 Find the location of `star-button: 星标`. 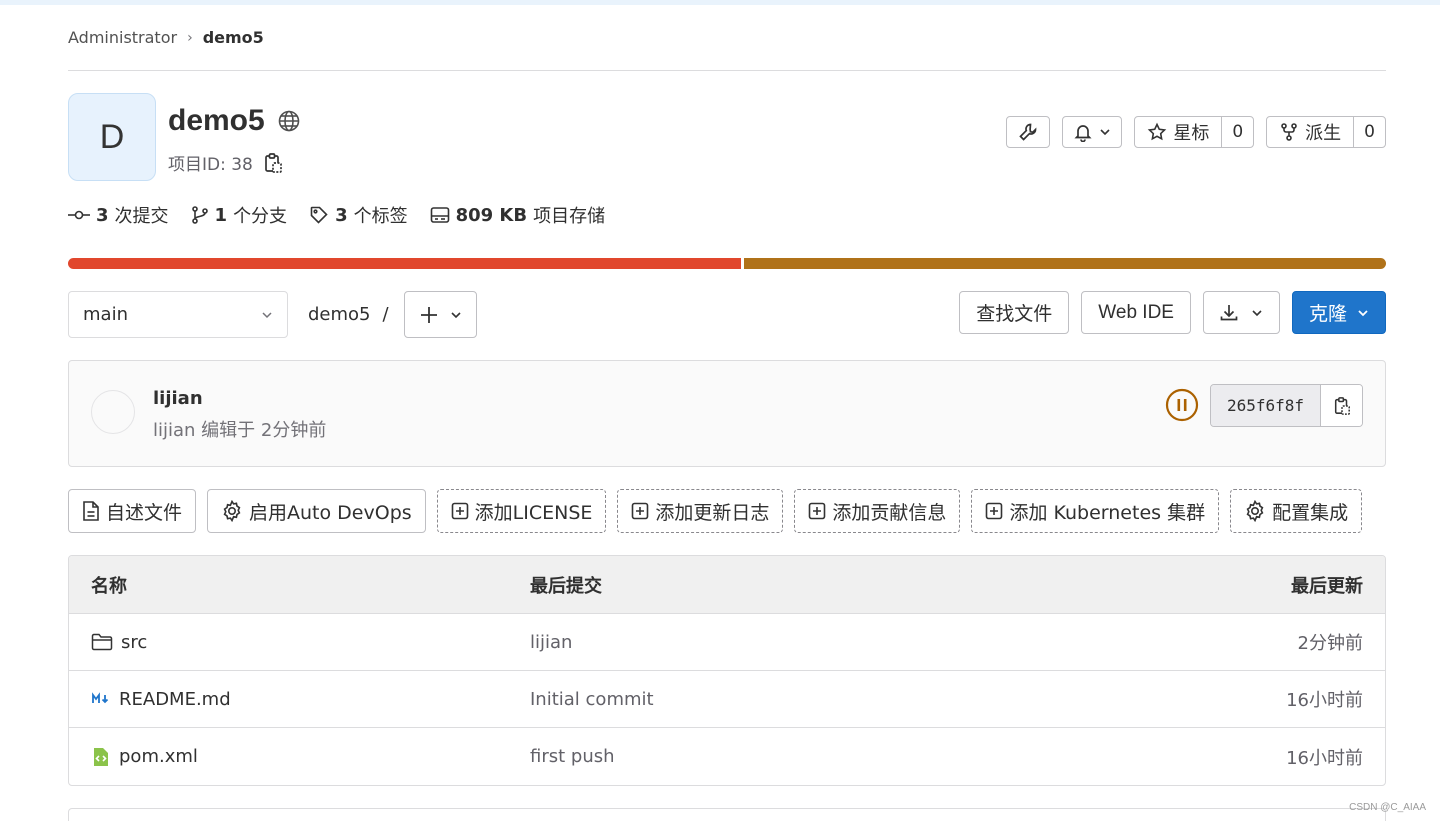

star-button: 星标 is located at coordinates (1178, 132).